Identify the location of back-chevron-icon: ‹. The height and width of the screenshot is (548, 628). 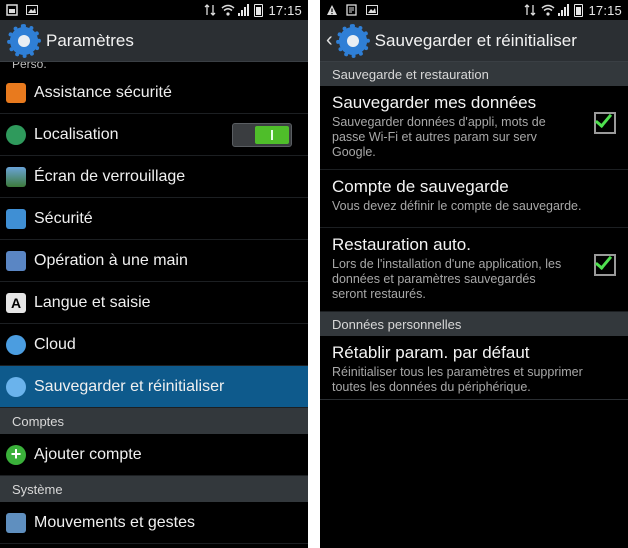
(329, 40).